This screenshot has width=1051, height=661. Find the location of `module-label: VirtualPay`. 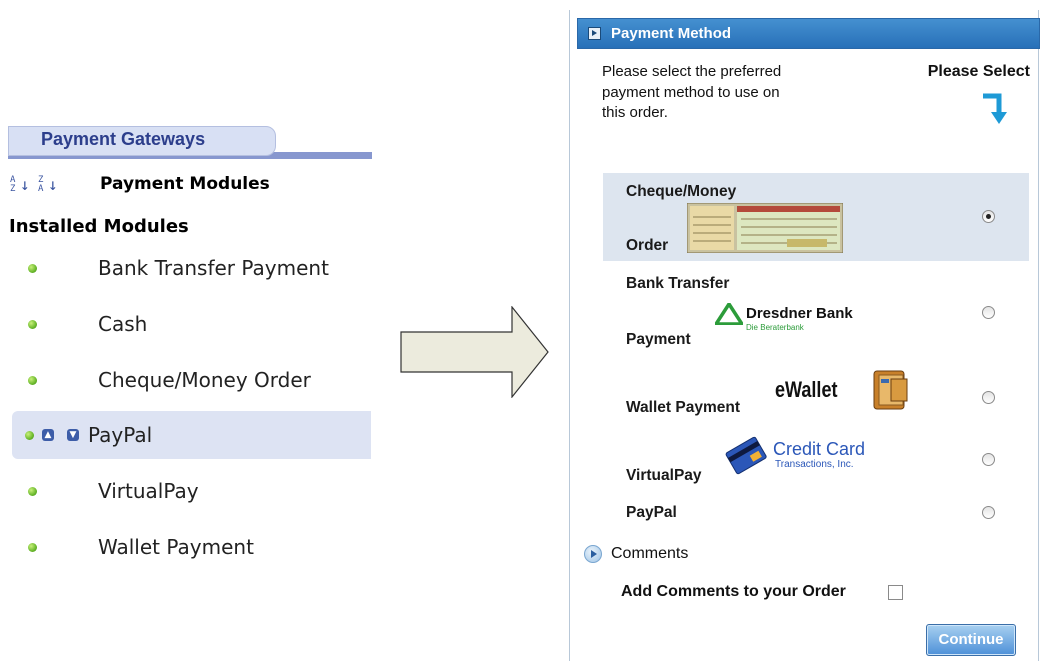

module-label: VirtualPay is located at coordinates (148, 491).